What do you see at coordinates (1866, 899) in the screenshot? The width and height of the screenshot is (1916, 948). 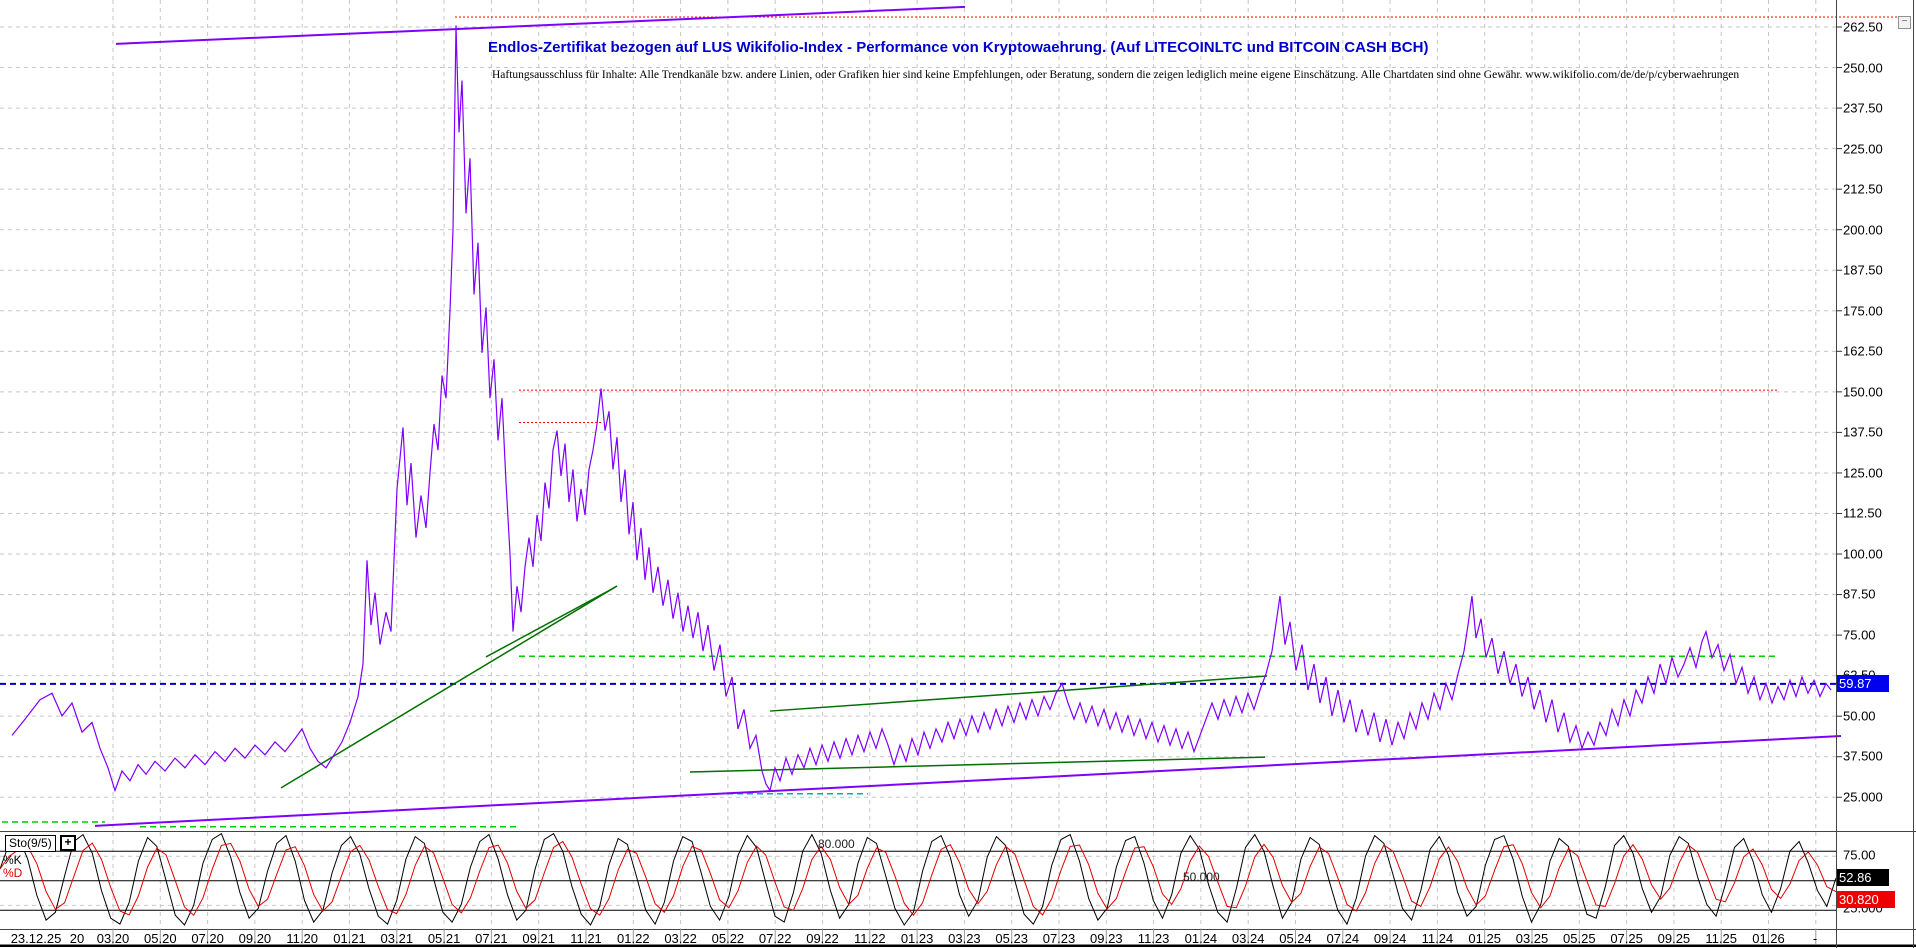 I see `d-value-badge: 30.820` at bounding box center [1866, 899].